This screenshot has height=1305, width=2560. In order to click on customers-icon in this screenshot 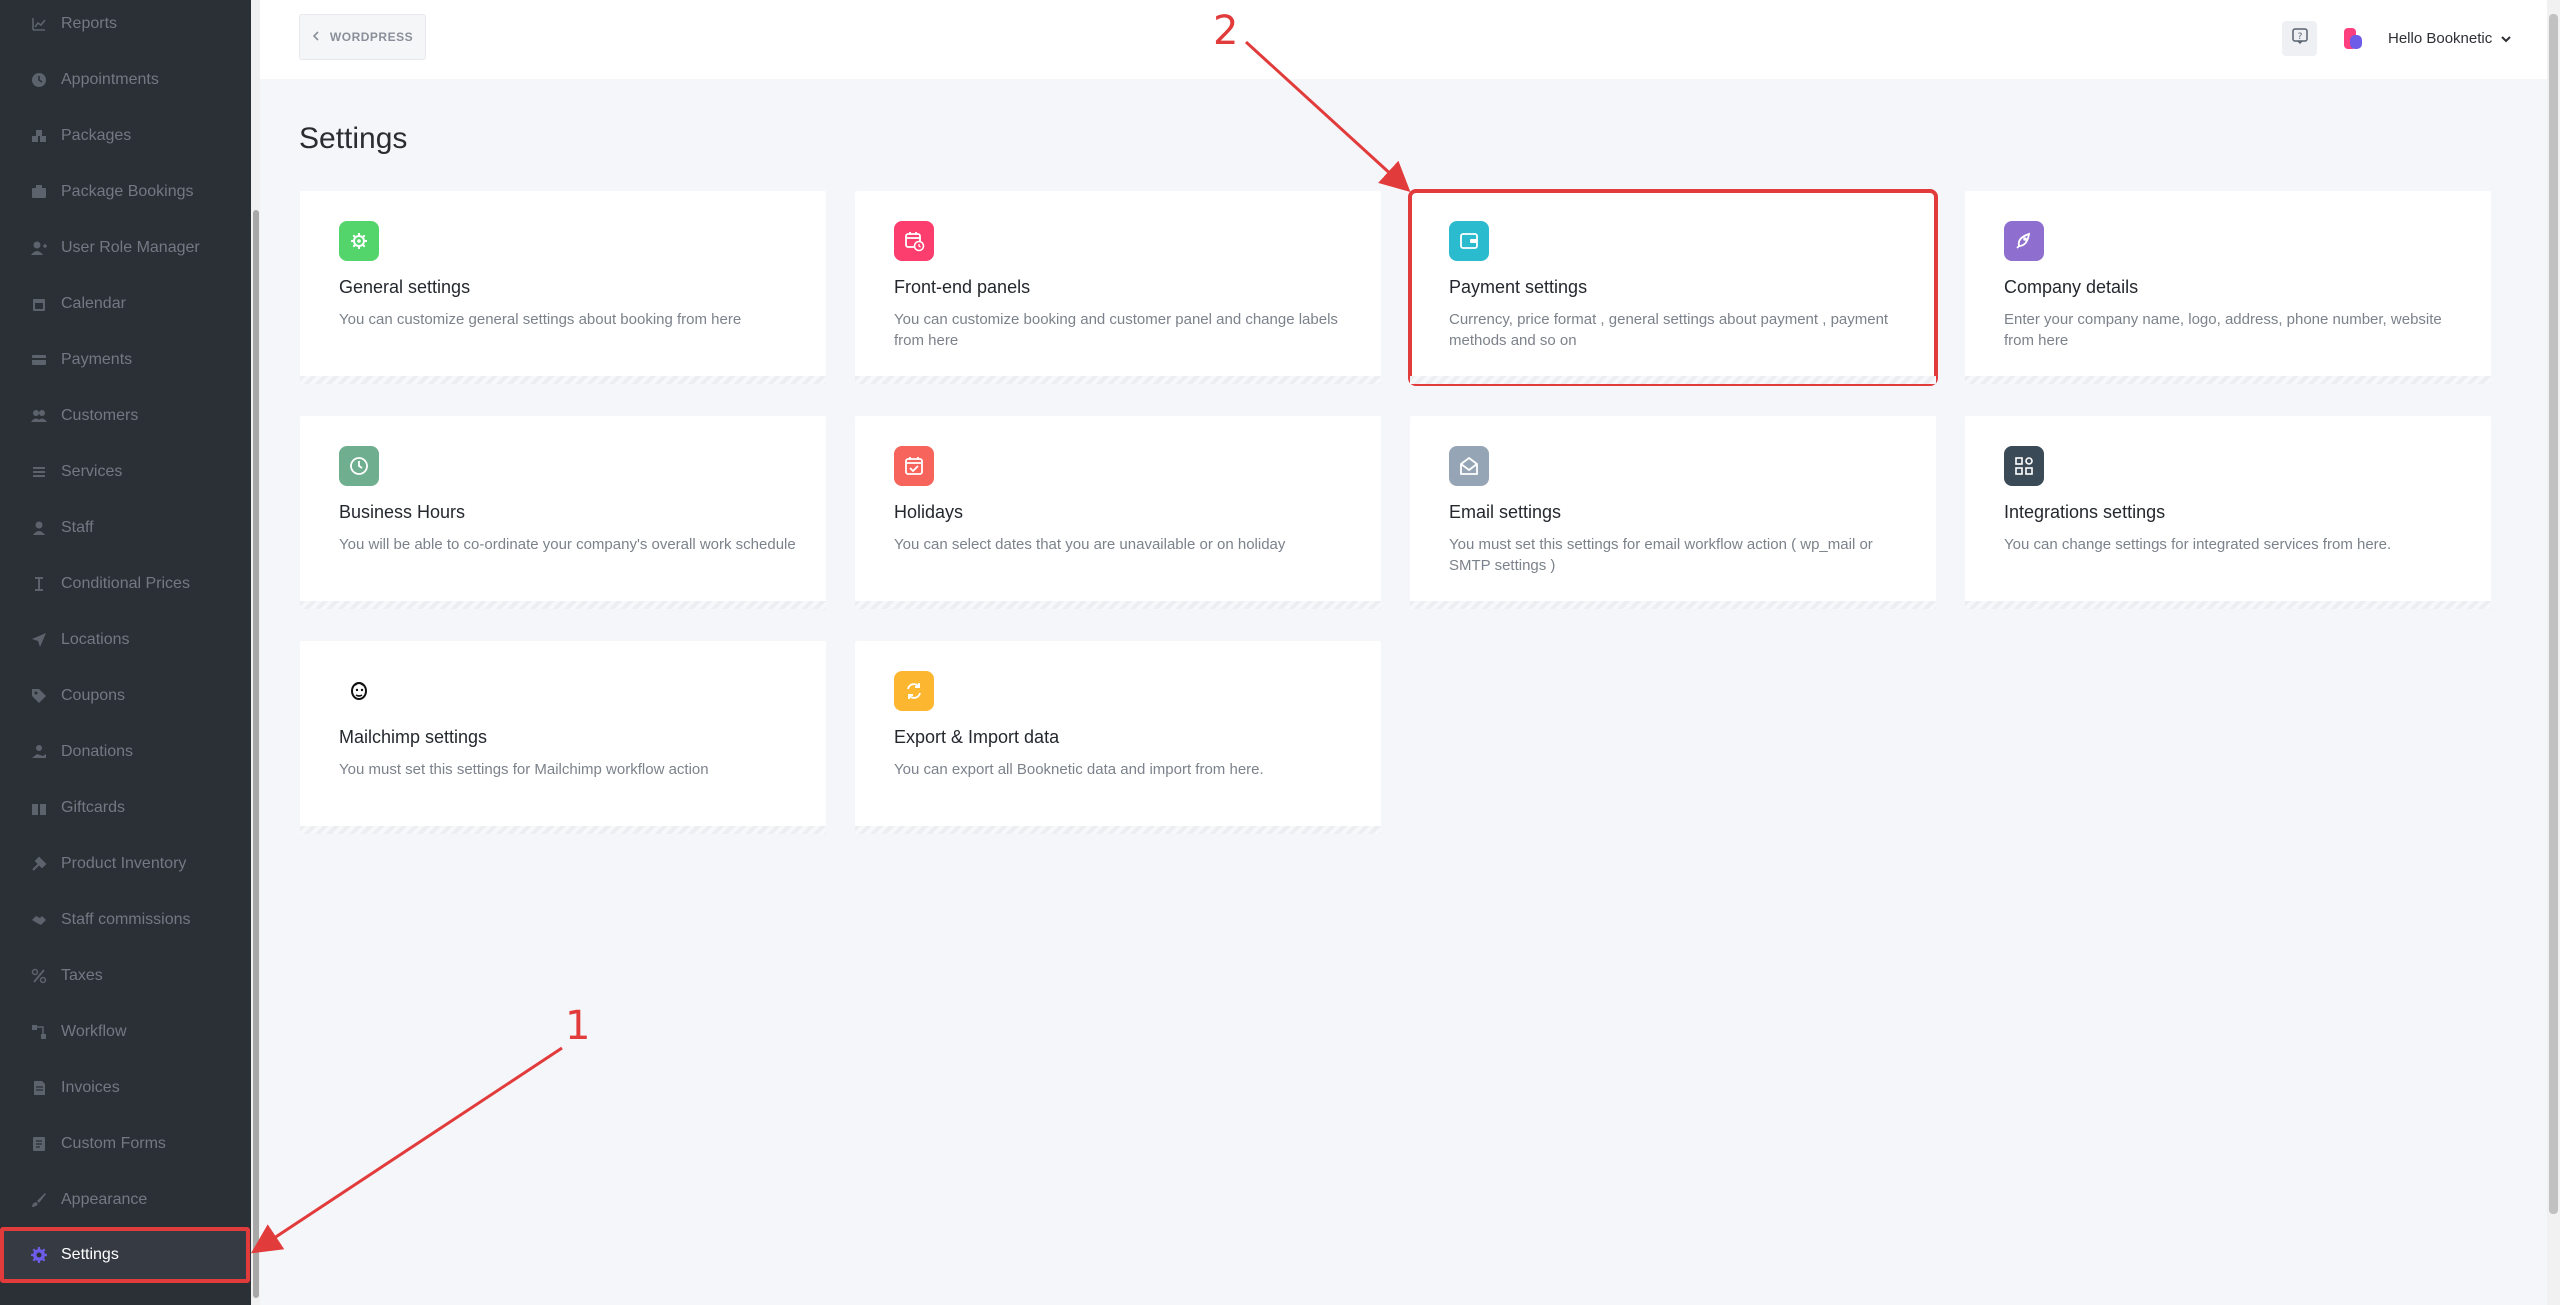, I will do `click(39, 416)`.